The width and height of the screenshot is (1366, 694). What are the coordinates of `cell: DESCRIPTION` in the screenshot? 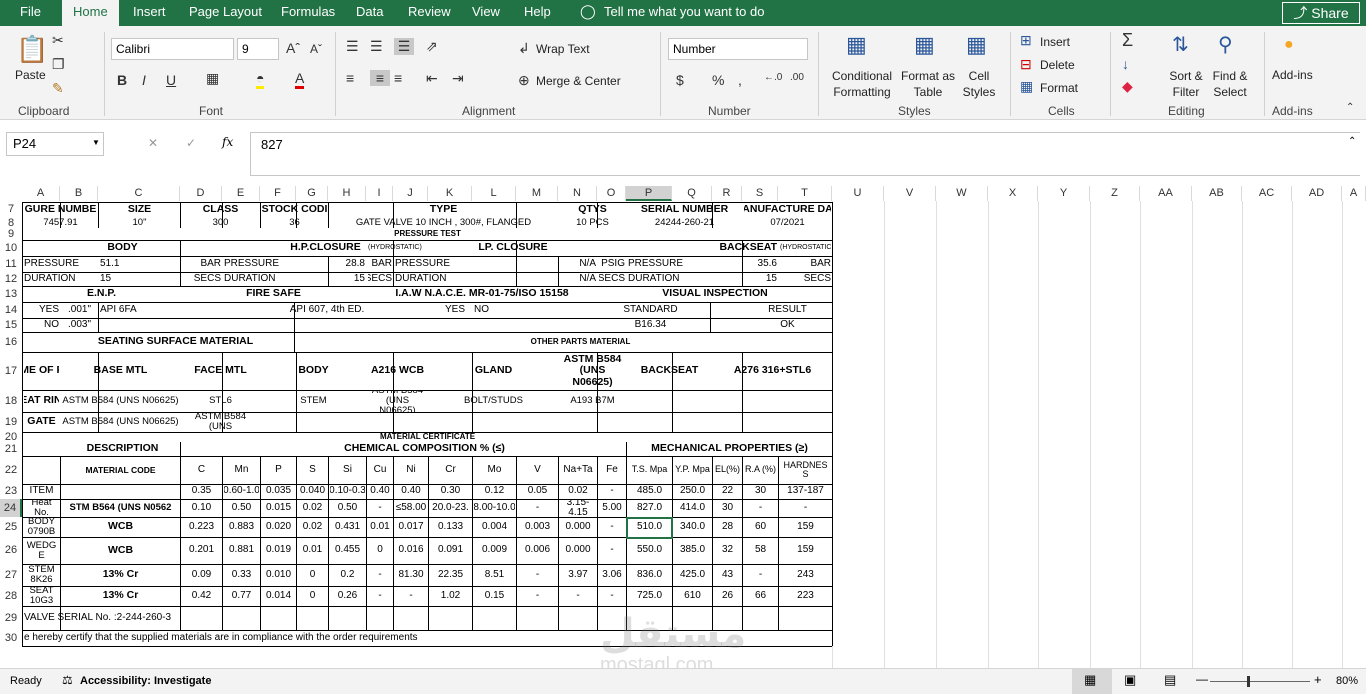 It's located at (122, 449).